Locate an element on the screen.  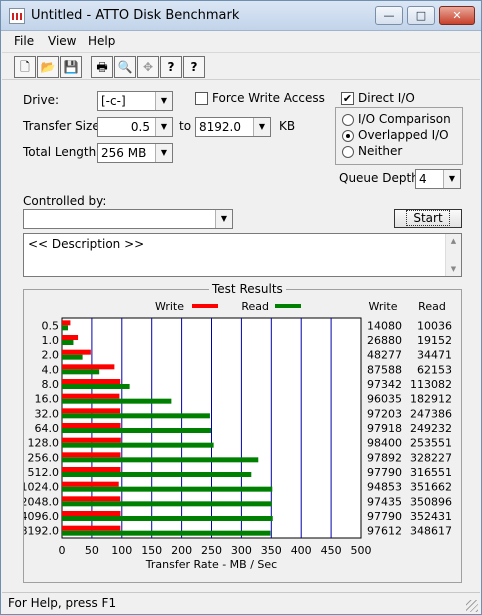
kb-label: KB is located at coordinates (287, 126).